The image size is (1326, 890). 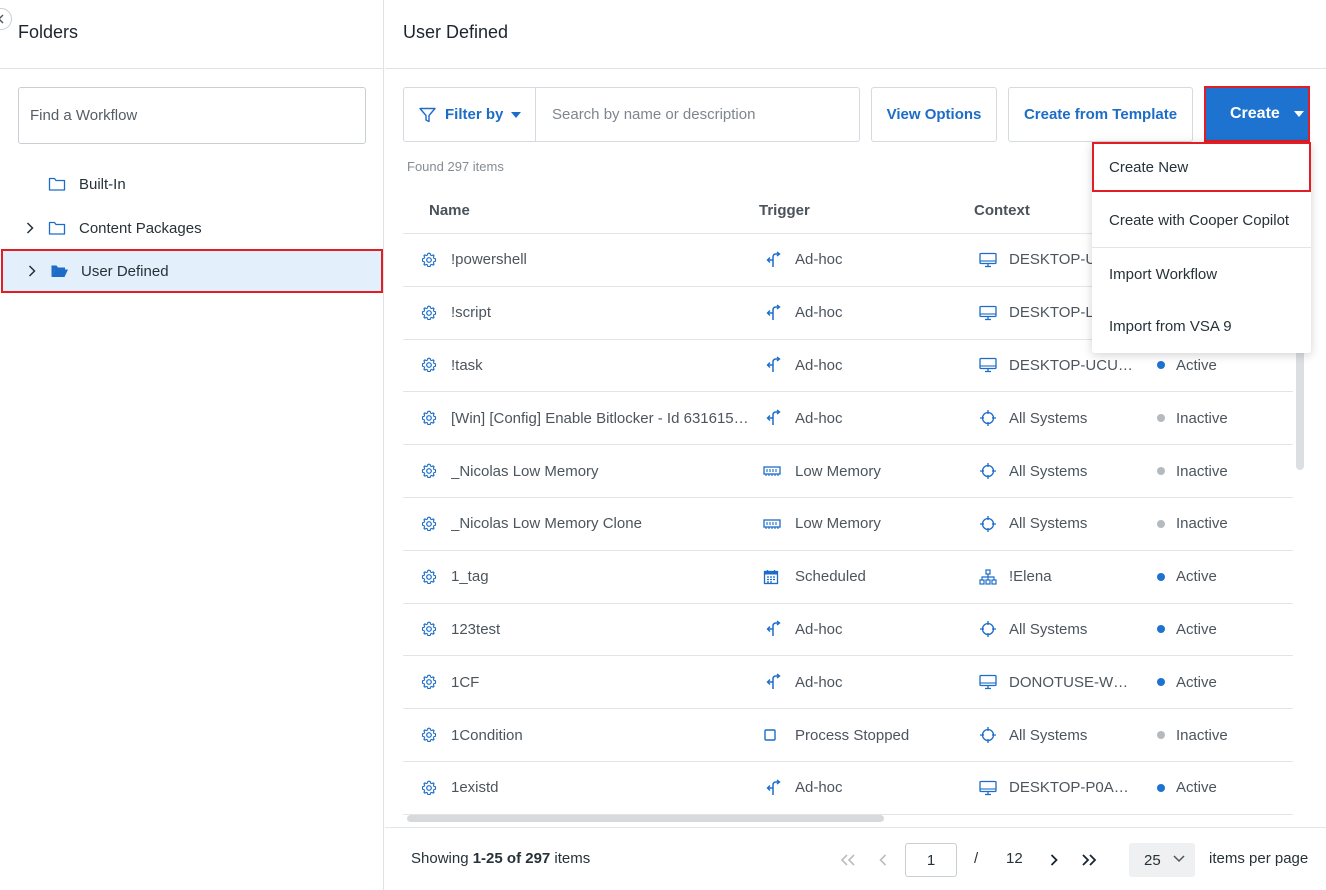 I want to click on tree-item-user-defined: User Defined, so click(x=192, y=271).